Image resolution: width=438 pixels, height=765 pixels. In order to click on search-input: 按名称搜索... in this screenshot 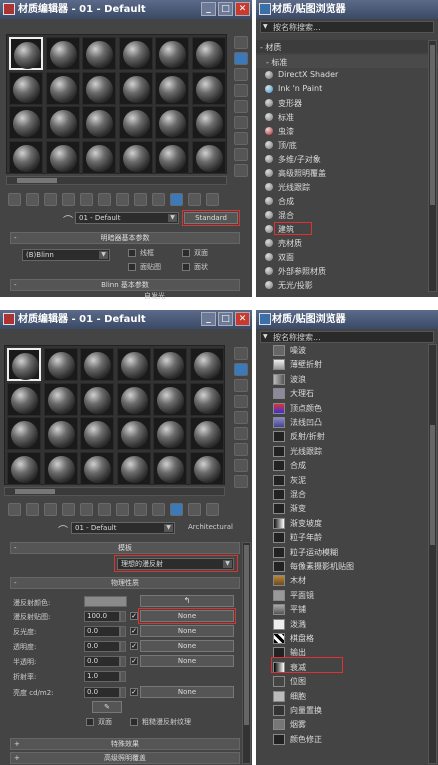, I will do `click(297, 27)`.